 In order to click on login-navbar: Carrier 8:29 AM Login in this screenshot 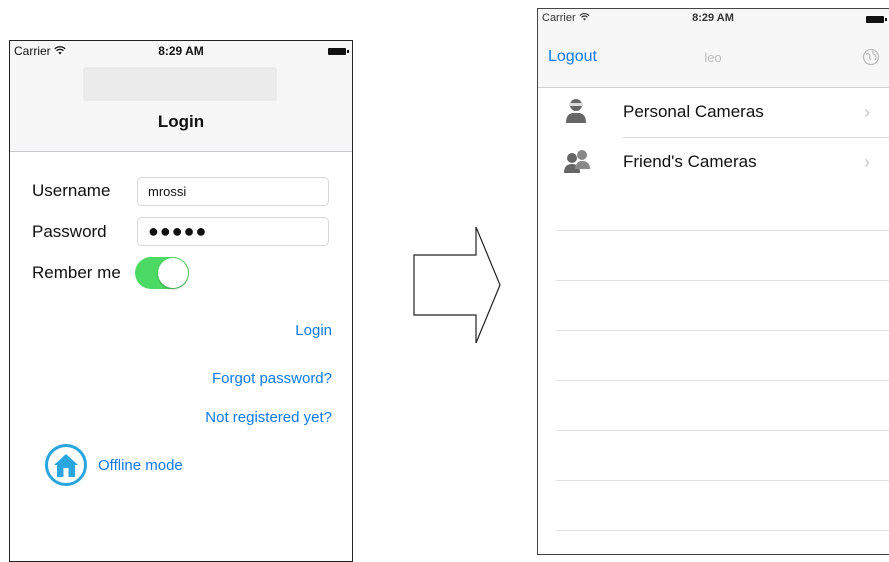, I will do `click(181, 96)`.